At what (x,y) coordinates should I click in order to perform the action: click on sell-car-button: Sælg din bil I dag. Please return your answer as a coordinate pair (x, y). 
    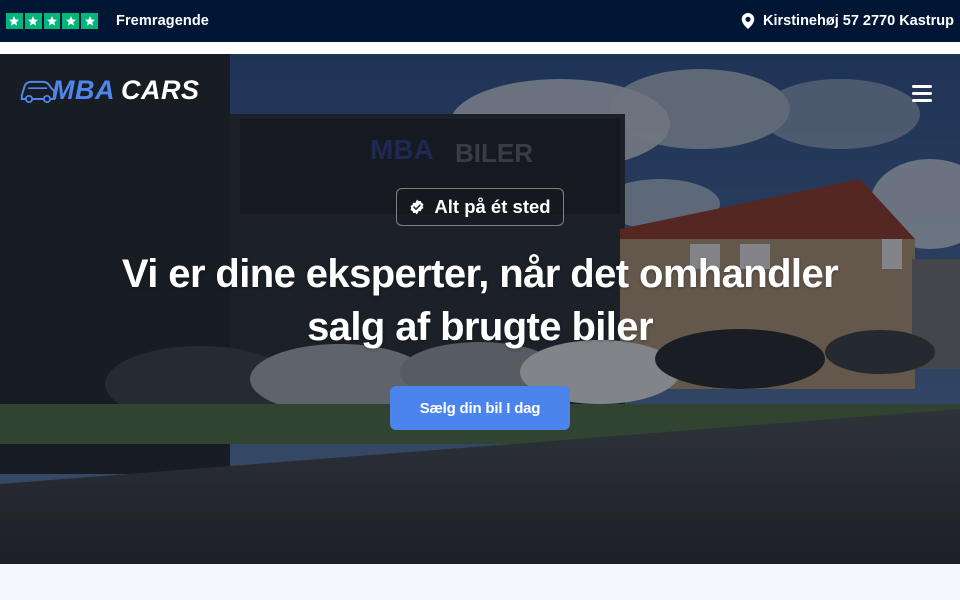
    Looking at the image, I should click on (480, 408).